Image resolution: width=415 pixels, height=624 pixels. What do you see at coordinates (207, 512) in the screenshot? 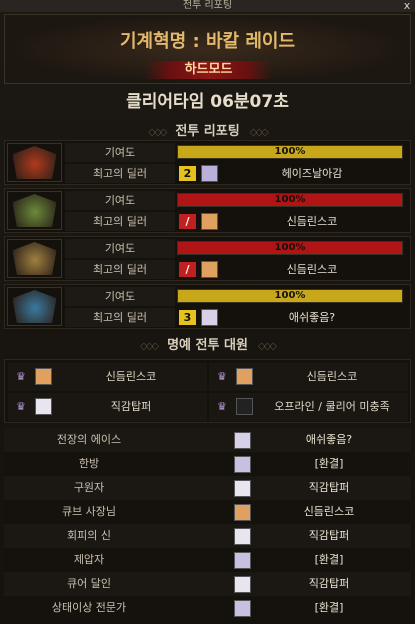
I see `award-row: 큐브 사장님 신듬린스코` at bounding box center [207, 512].